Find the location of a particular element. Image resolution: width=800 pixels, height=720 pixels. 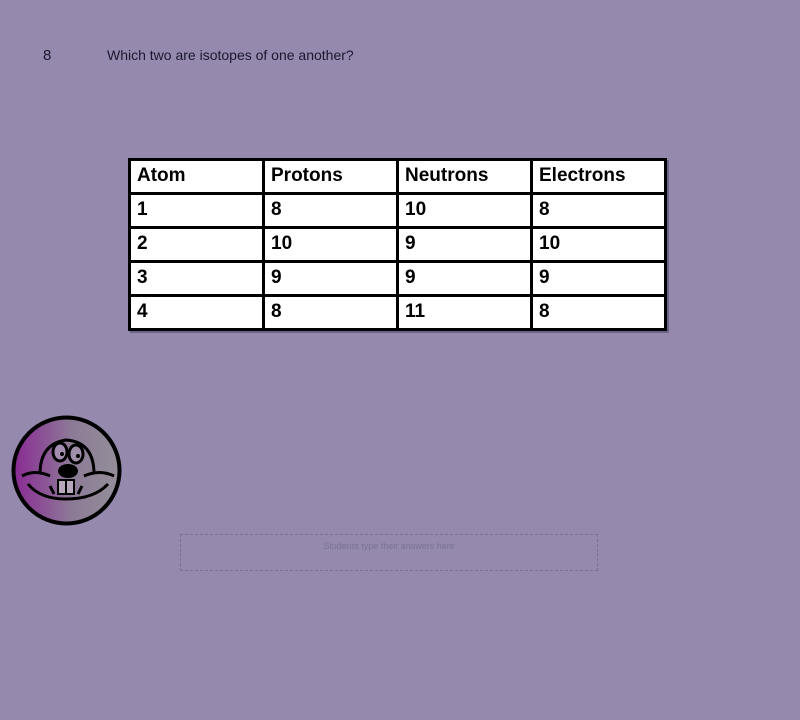

header-cell: Electrons is located at coordinates (598, 176).